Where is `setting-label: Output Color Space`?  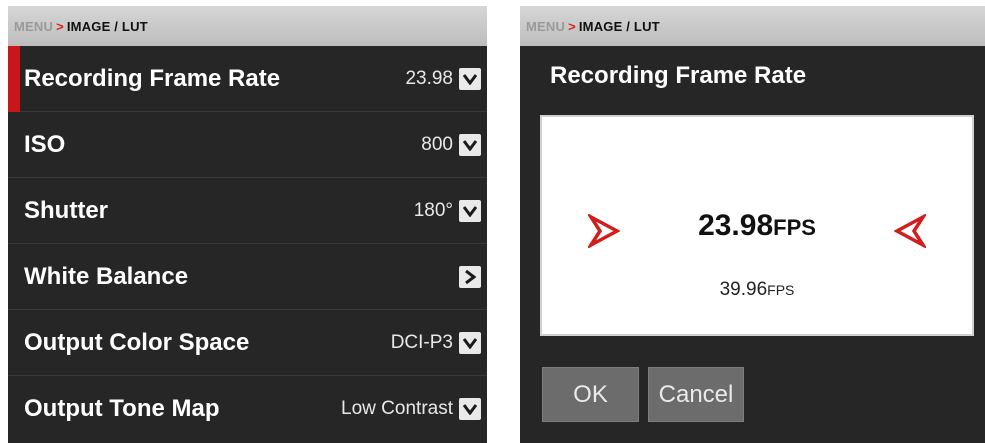
setting-label: Output Color Space is located at coordinates (137, 342).